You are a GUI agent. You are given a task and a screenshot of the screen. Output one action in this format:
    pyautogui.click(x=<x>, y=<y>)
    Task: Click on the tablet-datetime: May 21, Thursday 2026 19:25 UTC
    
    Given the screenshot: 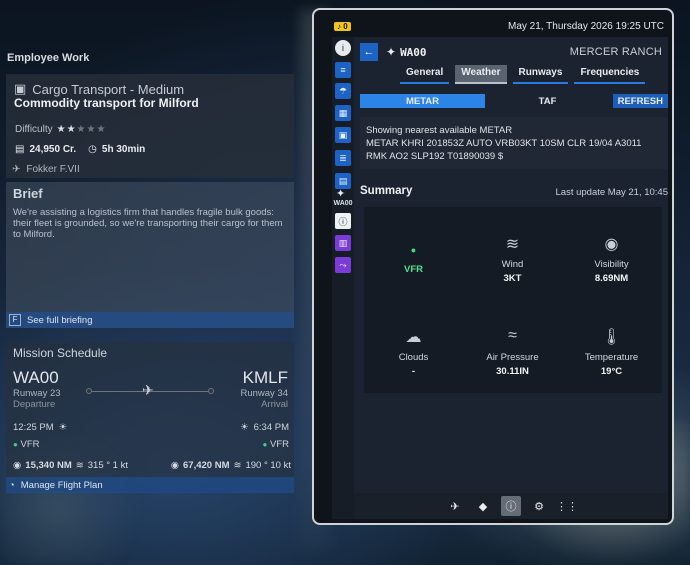 What is the action you would take?
    pyautogui.click(x=585, y=26)
    